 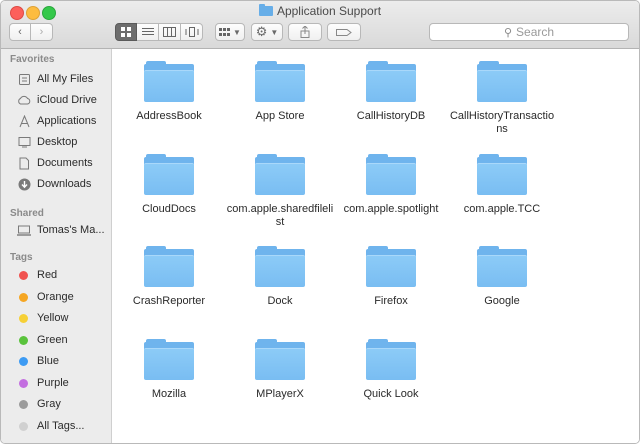 I want to click on sidebar-tag-green: Green, so click(x=64, y=340).